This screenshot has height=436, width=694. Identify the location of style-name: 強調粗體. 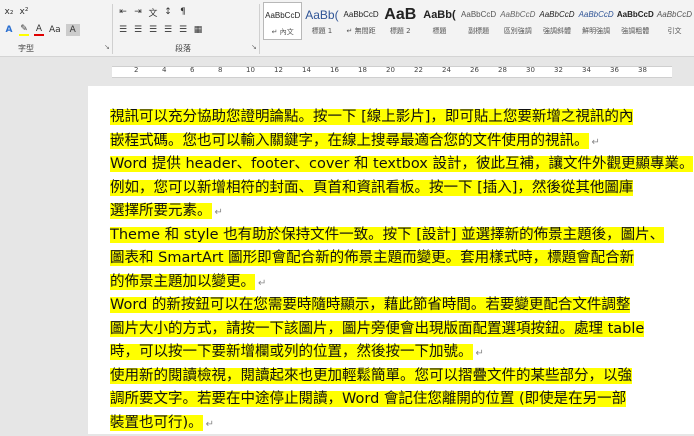
(635, 31).